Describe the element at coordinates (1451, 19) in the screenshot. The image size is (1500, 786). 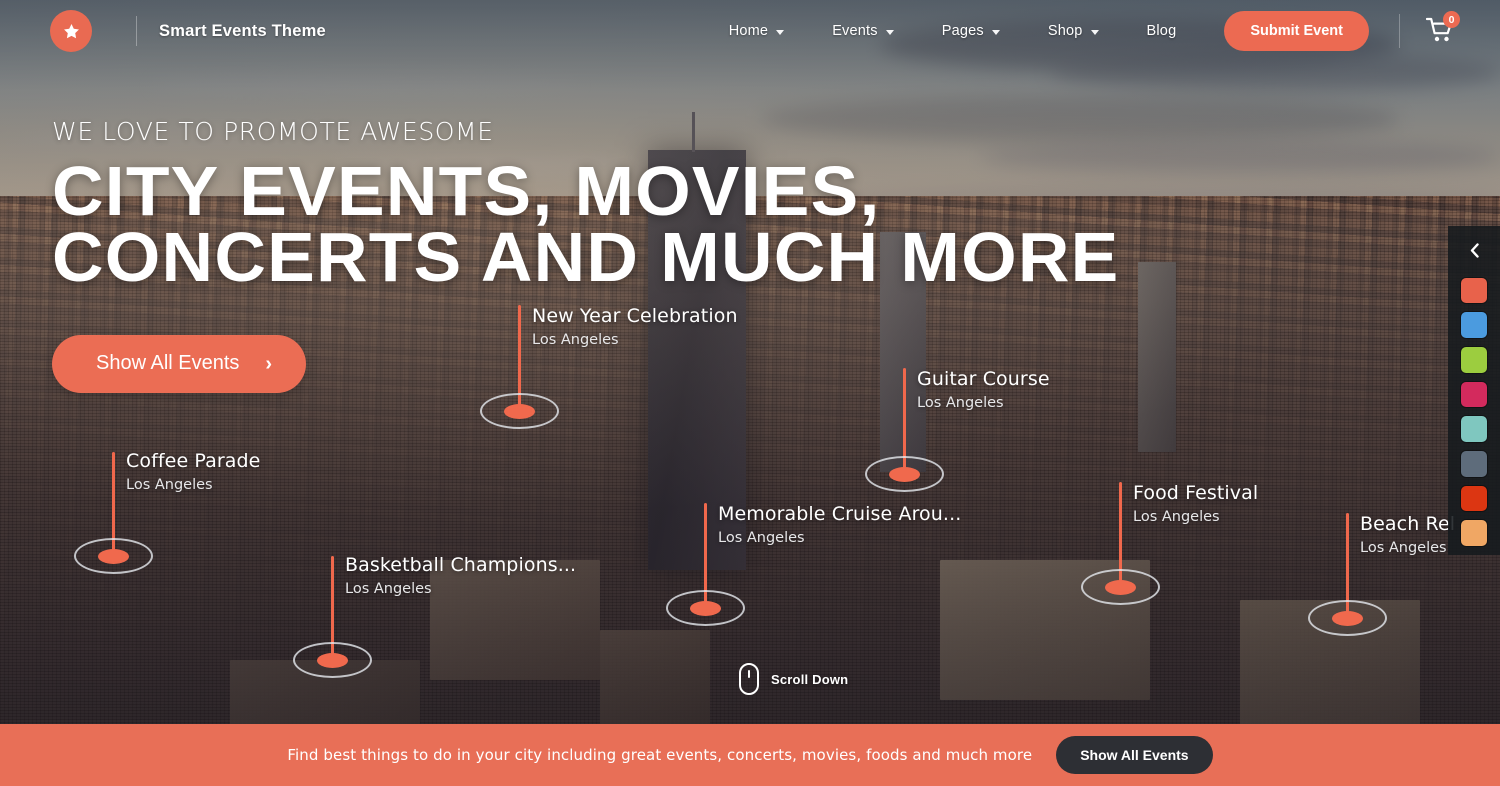
I see `cart-count-badge: 0` at that location.